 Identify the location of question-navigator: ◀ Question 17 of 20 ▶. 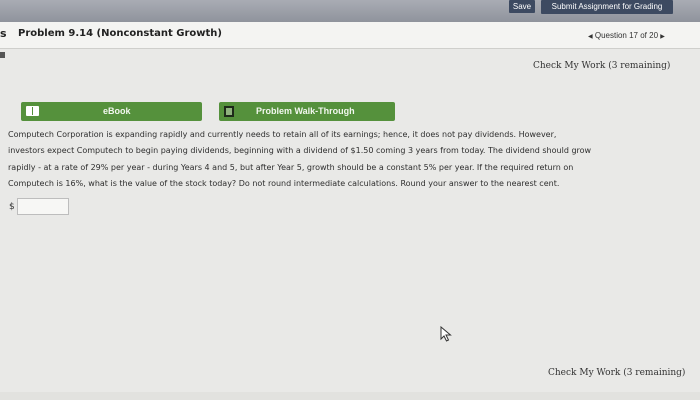
(626, 35).